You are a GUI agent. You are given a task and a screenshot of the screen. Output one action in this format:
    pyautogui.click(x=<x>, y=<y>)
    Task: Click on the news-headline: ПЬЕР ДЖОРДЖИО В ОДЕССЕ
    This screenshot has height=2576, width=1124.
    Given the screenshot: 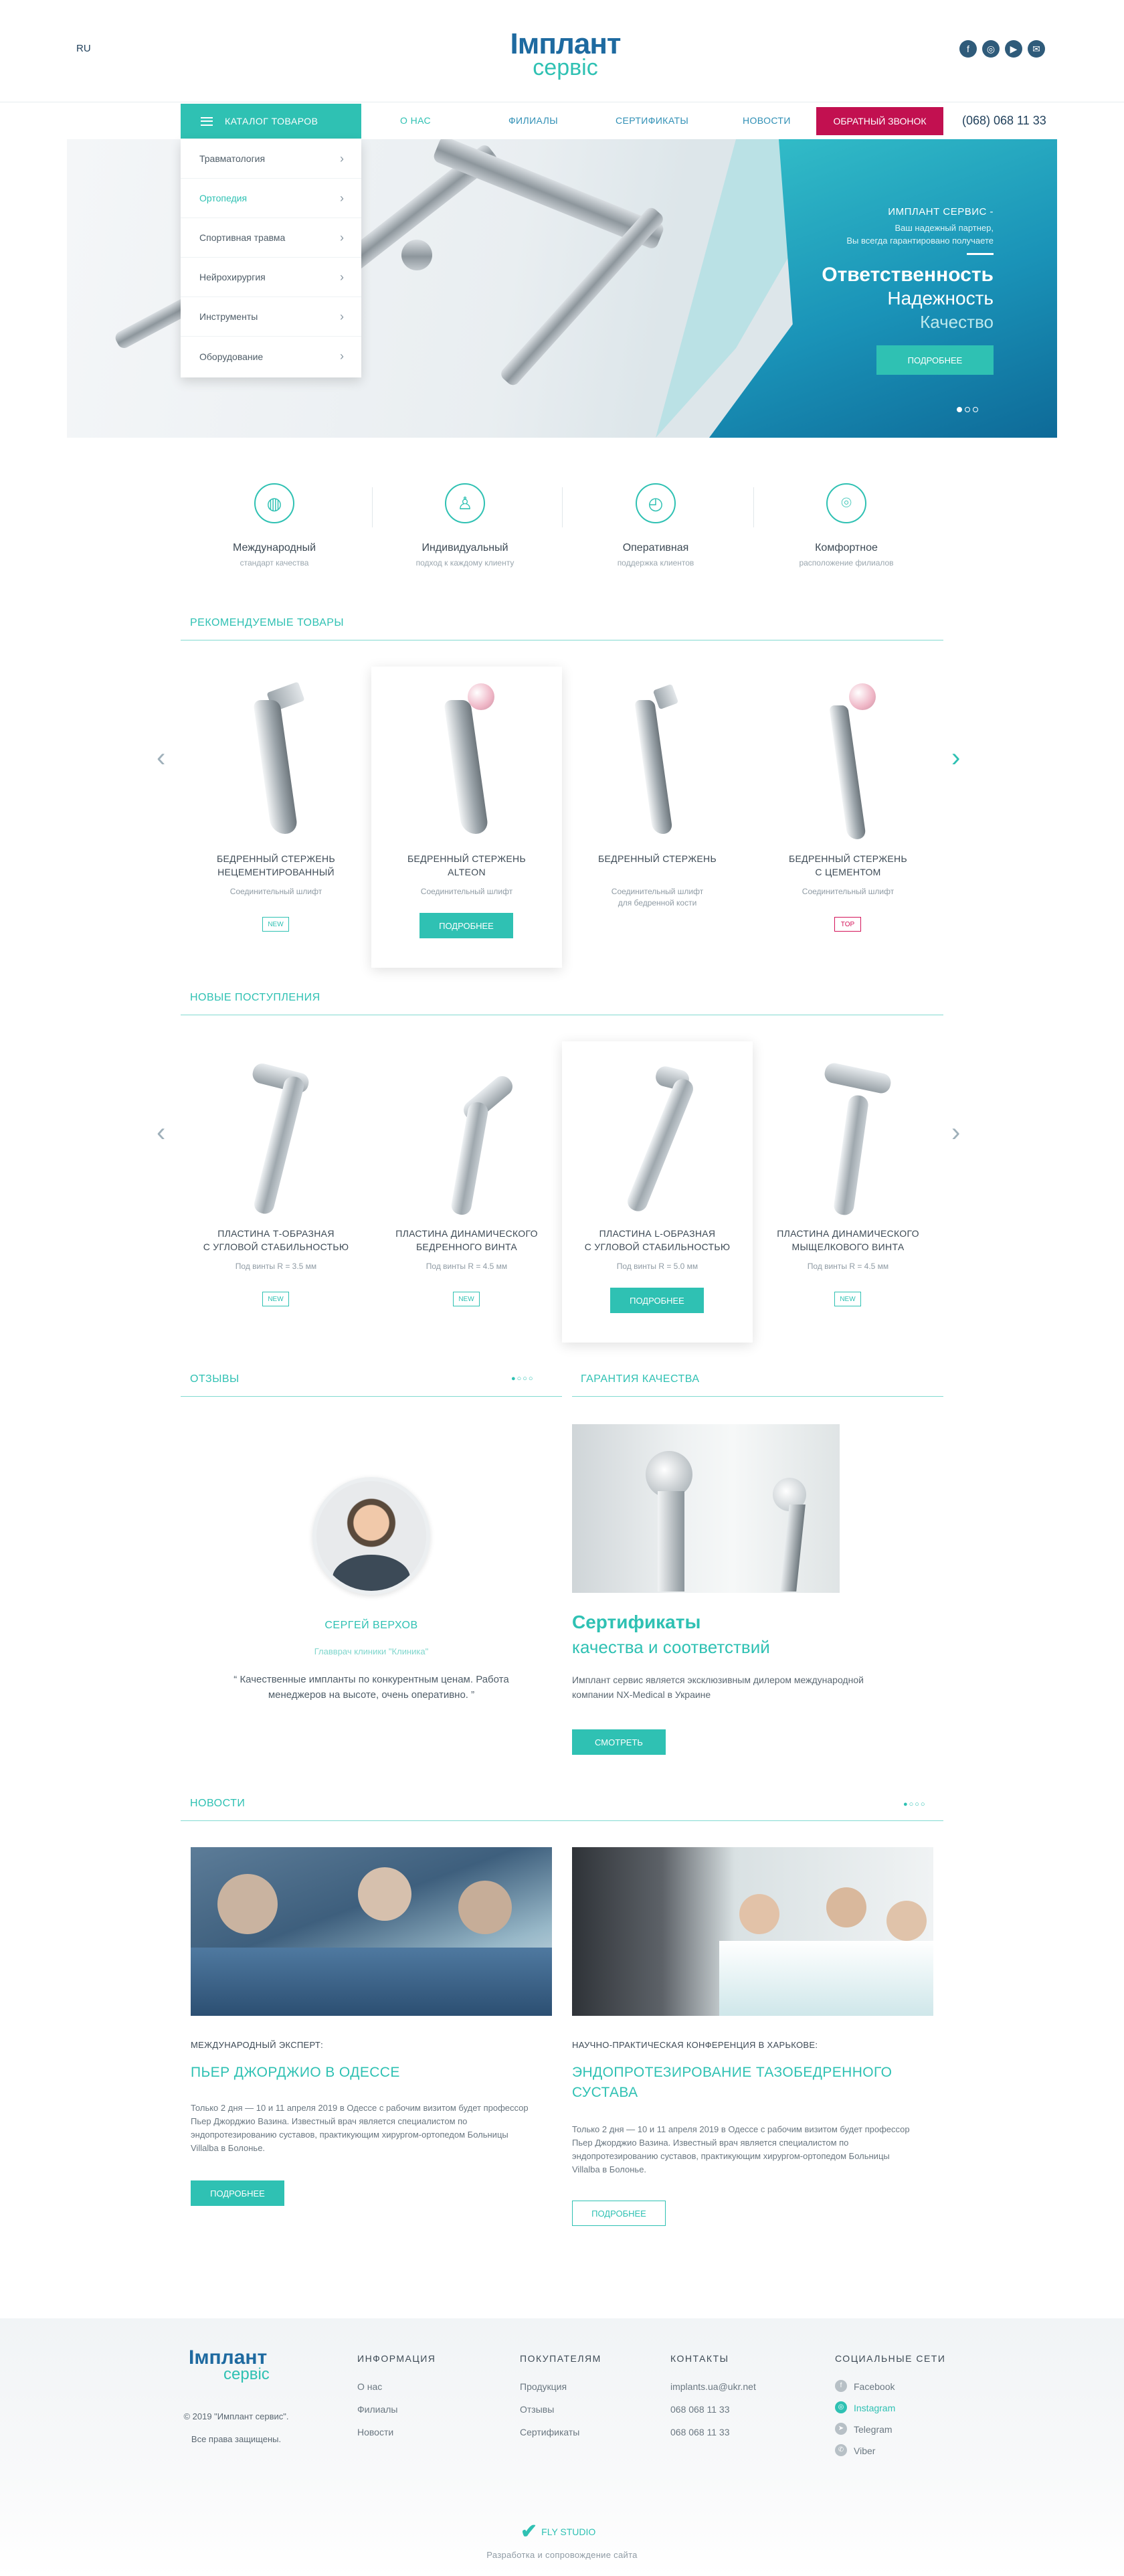 What is the action you would take?
    pyautogui.click(x=365, y=2073)
    